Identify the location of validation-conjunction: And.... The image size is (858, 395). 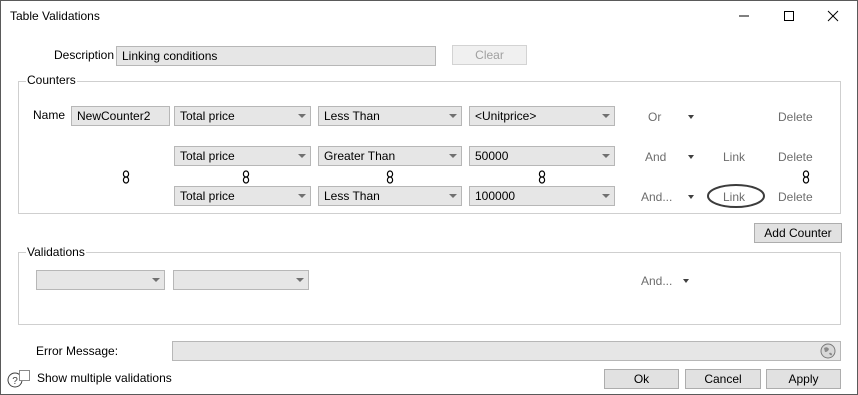
(656, 281).